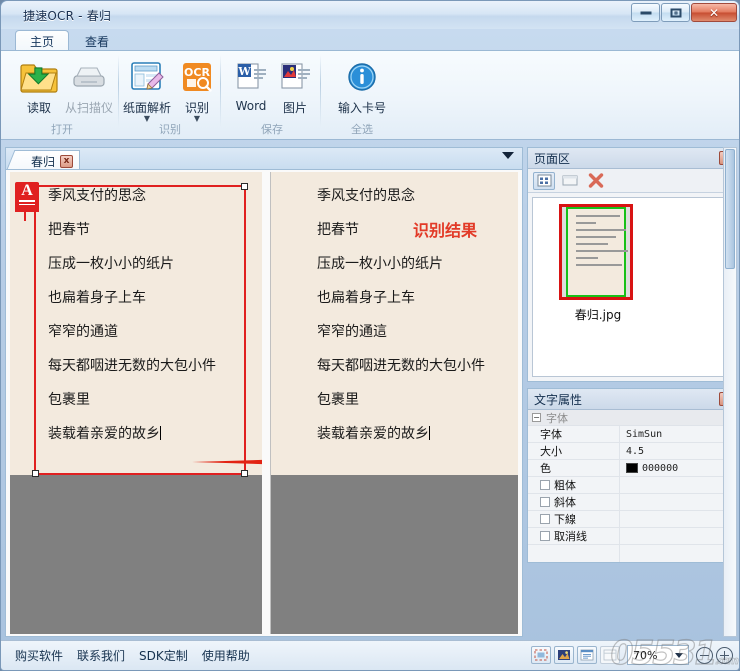  Describe the element at coordinates (574, 536) in the screenshot. I see `prop-key: 取消线` at that location.